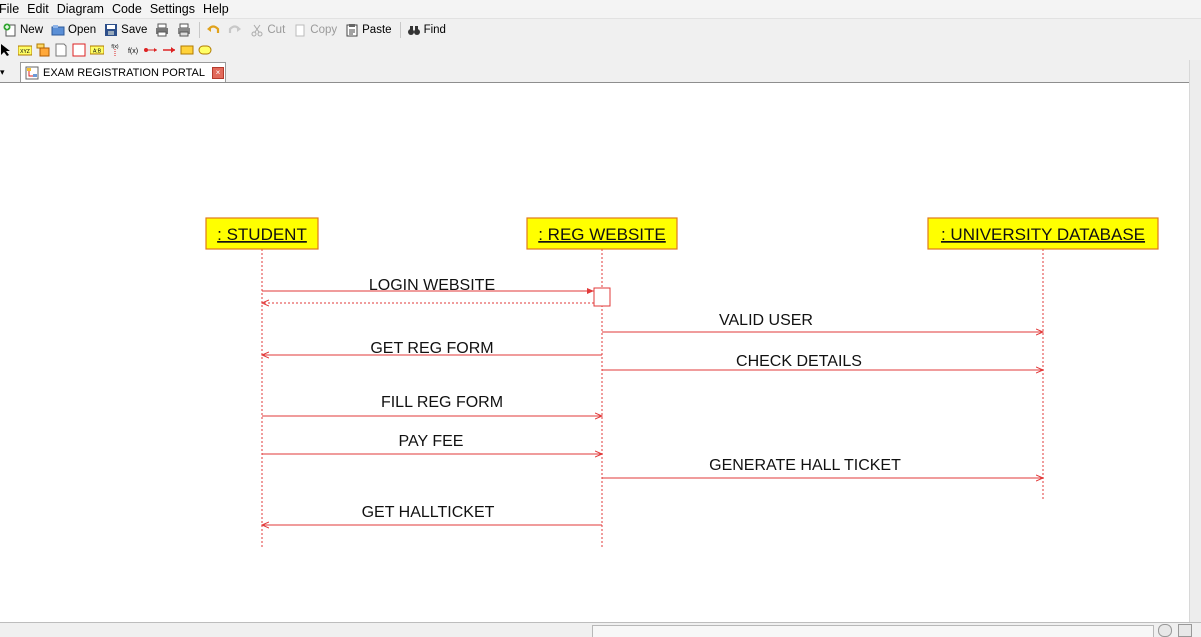 The image size is (1201, 637). What do you see at coordinates (169, 50) in the screenshot?
I see `message-arrow-icon` at bounding box center [169, 50].